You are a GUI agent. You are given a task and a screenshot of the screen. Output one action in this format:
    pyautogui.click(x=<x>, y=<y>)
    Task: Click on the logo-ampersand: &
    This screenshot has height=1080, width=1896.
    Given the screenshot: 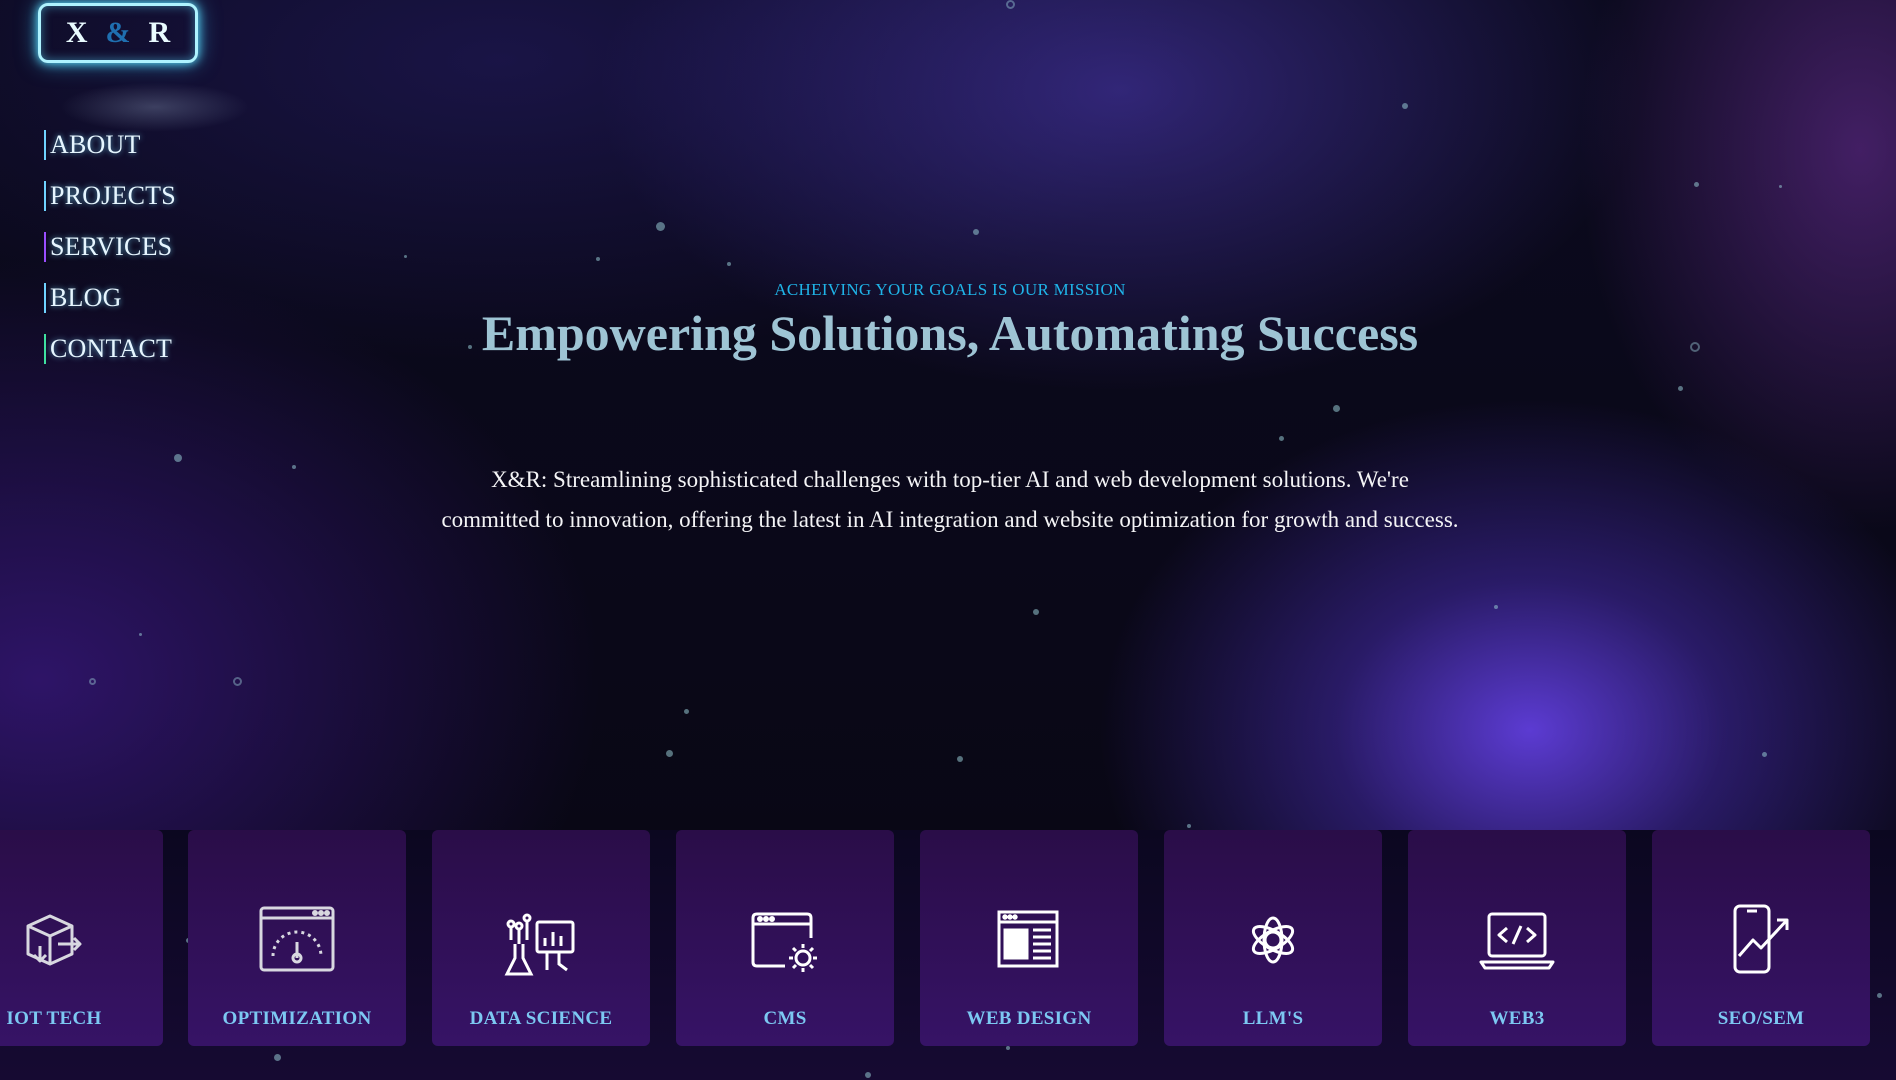 What is the action you would take?
    pyautogui.click(x=118, y=32)
    